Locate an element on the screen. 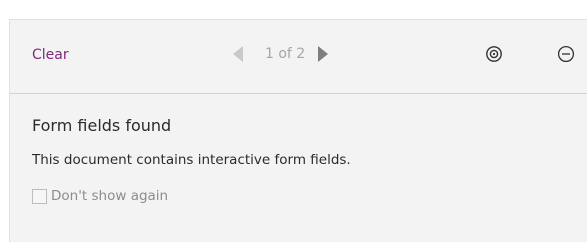 The width and height of the screenshot is (587, 242). dont-show-again-checkbox is located at coordinates (39, 196).